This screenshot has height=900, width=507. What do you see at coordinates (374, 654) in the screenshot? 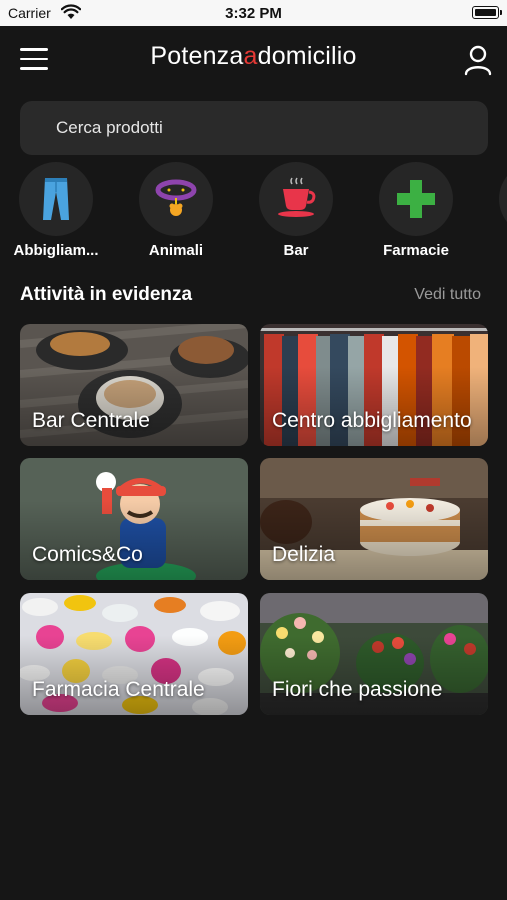
I see `featured-card-fiori-che-passione: Fiori che passione` at bounding box center [374, 654].